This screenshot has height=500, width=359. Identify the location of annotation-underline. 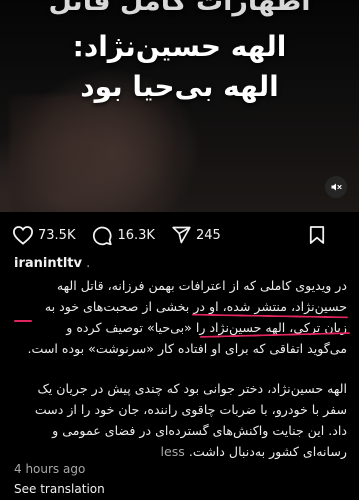
(23, 321).